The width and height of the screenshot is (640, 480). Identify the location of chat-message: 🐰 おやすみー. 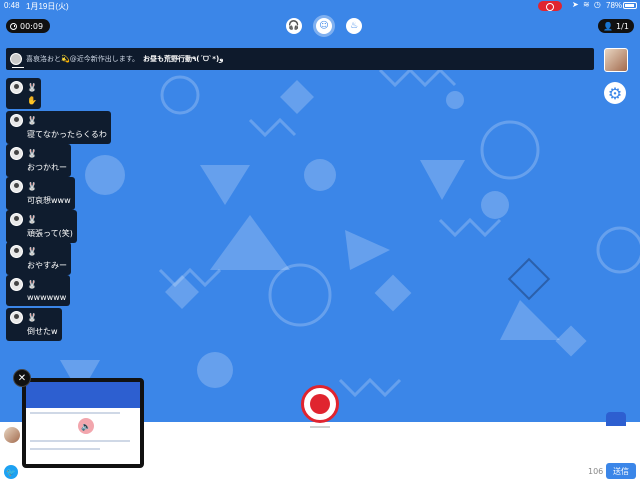
(38, 258).